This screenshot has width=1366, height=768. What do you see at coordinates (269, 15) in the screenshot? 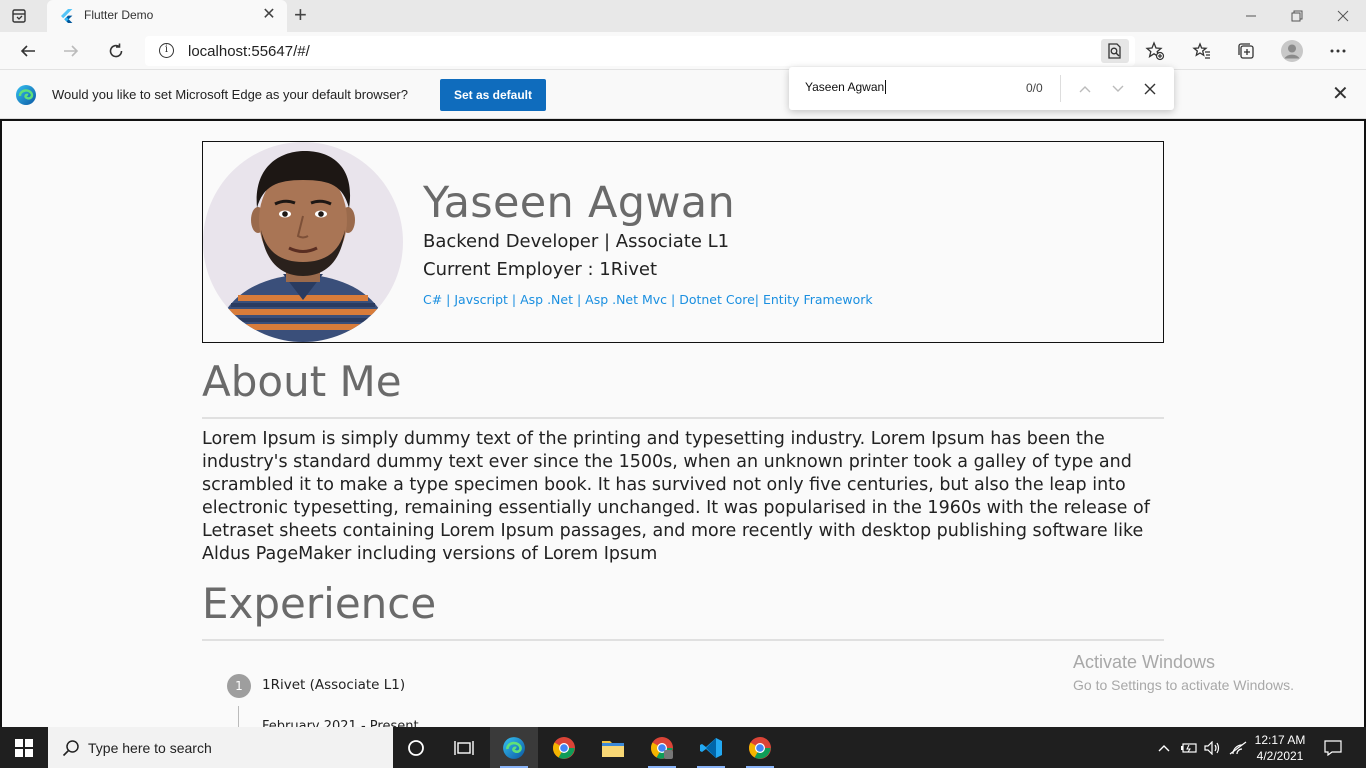
I see `tab-close-icon: ✕` at bounding box center [269, 15].